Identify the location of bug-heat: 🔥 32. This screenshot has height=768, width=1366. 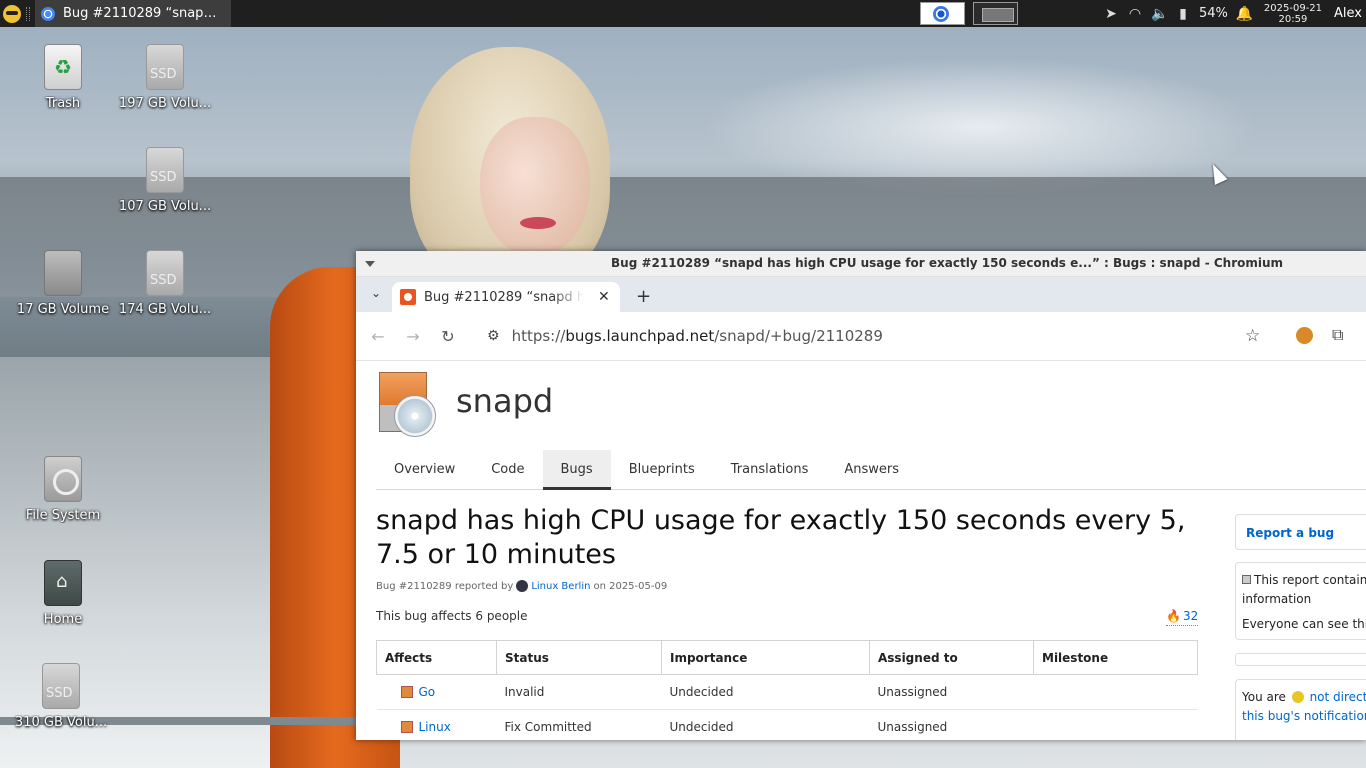
(1182, 617).